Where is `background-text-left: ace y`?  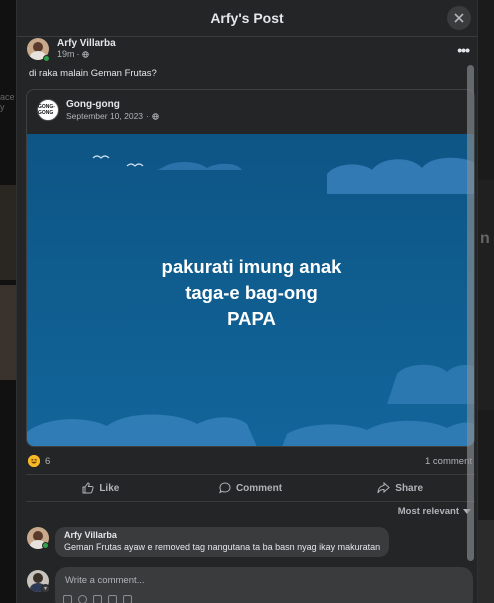
background-text-left: ace y is located at coordinates (7, 102).